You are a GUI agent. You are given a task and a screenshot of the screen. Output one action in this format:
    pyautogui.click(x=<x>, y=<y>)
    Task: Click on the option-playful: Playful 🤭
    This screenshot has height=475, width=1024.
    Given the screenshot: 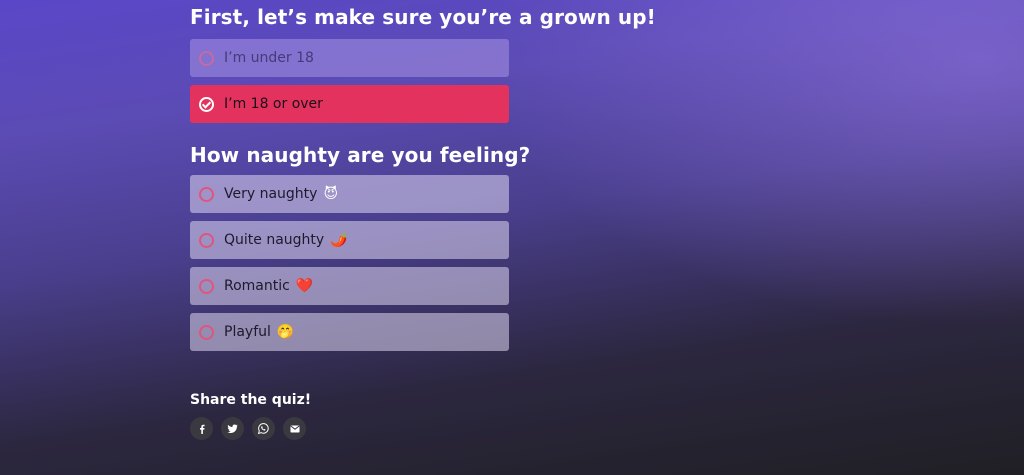 What is the action you would take?
    pyautogui.click(x=349, y=332)
    